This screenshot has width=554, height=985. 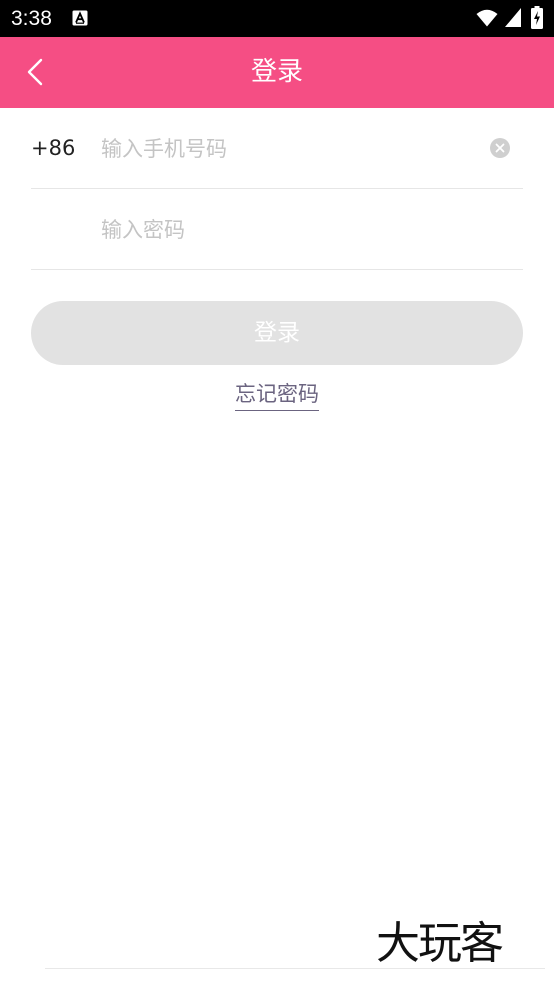 I want to click on forgot-password-link: 忘记密码, so click(x=277, y=394).